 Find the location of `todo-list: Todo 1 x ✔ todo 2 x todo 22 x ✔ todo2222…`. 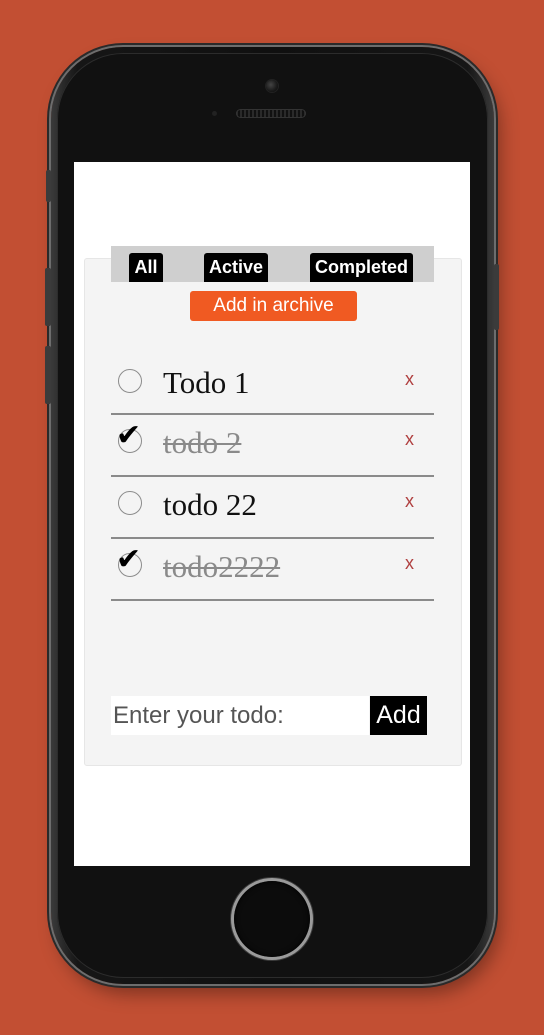

todo-list: Todo 1 x ✔ todo 2 x todo 22 x ✔ todo2222… is located at coordinates (272, 478).